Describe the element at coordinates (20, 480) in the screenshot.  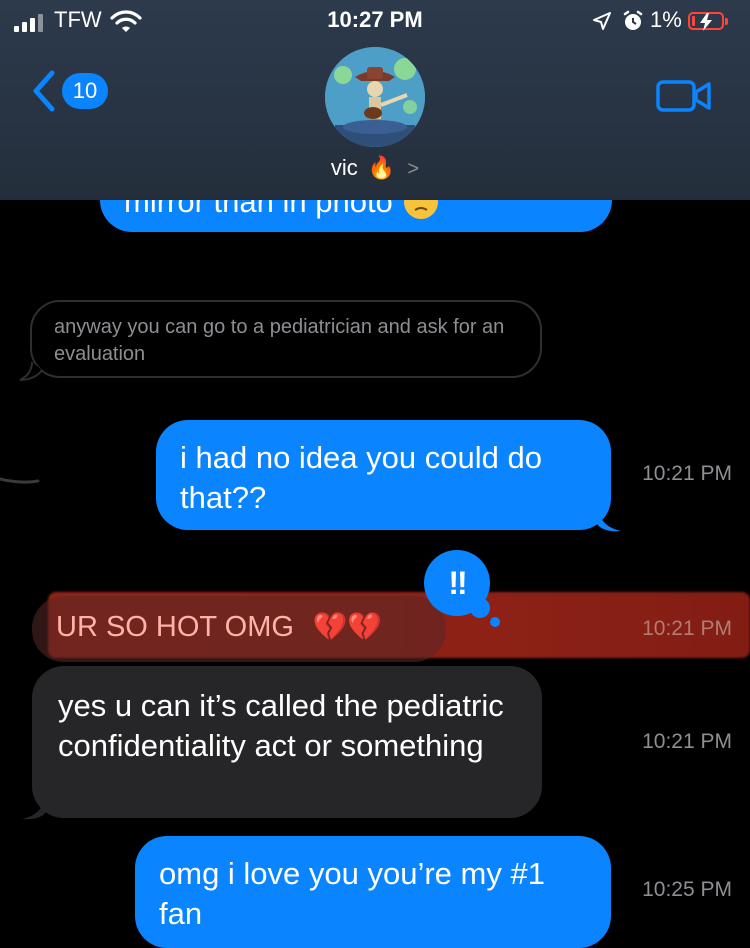
I see `annotation-stroke` at that location.